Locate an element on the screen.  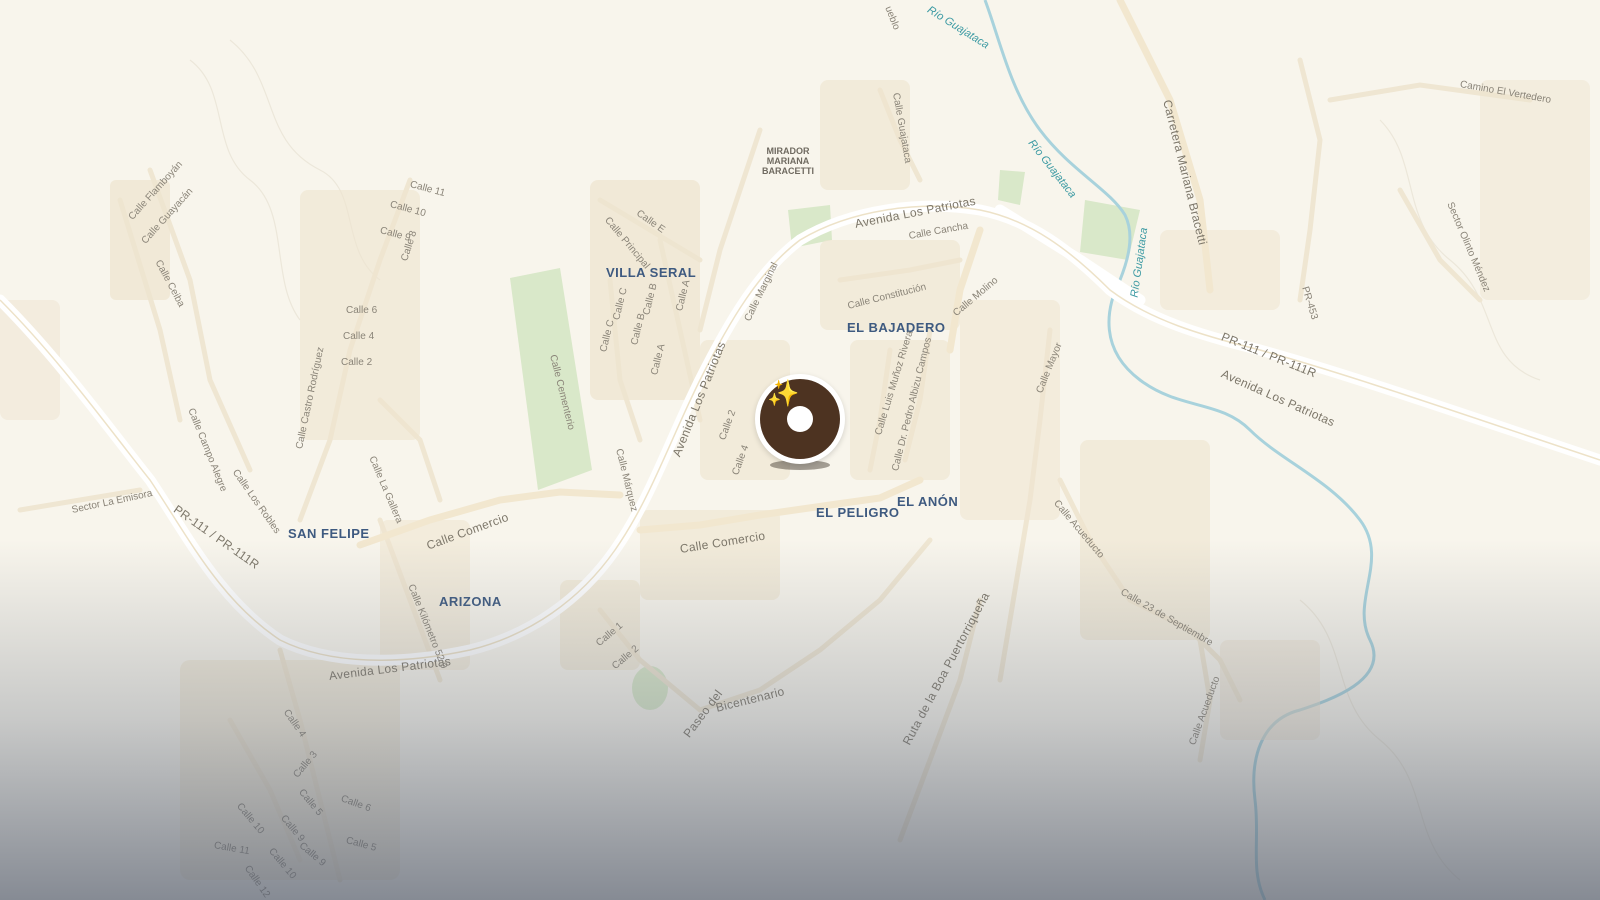
poi-label-mirador: MIRADOR MARIANA BARACETTI is located at coordinates (788, 161).